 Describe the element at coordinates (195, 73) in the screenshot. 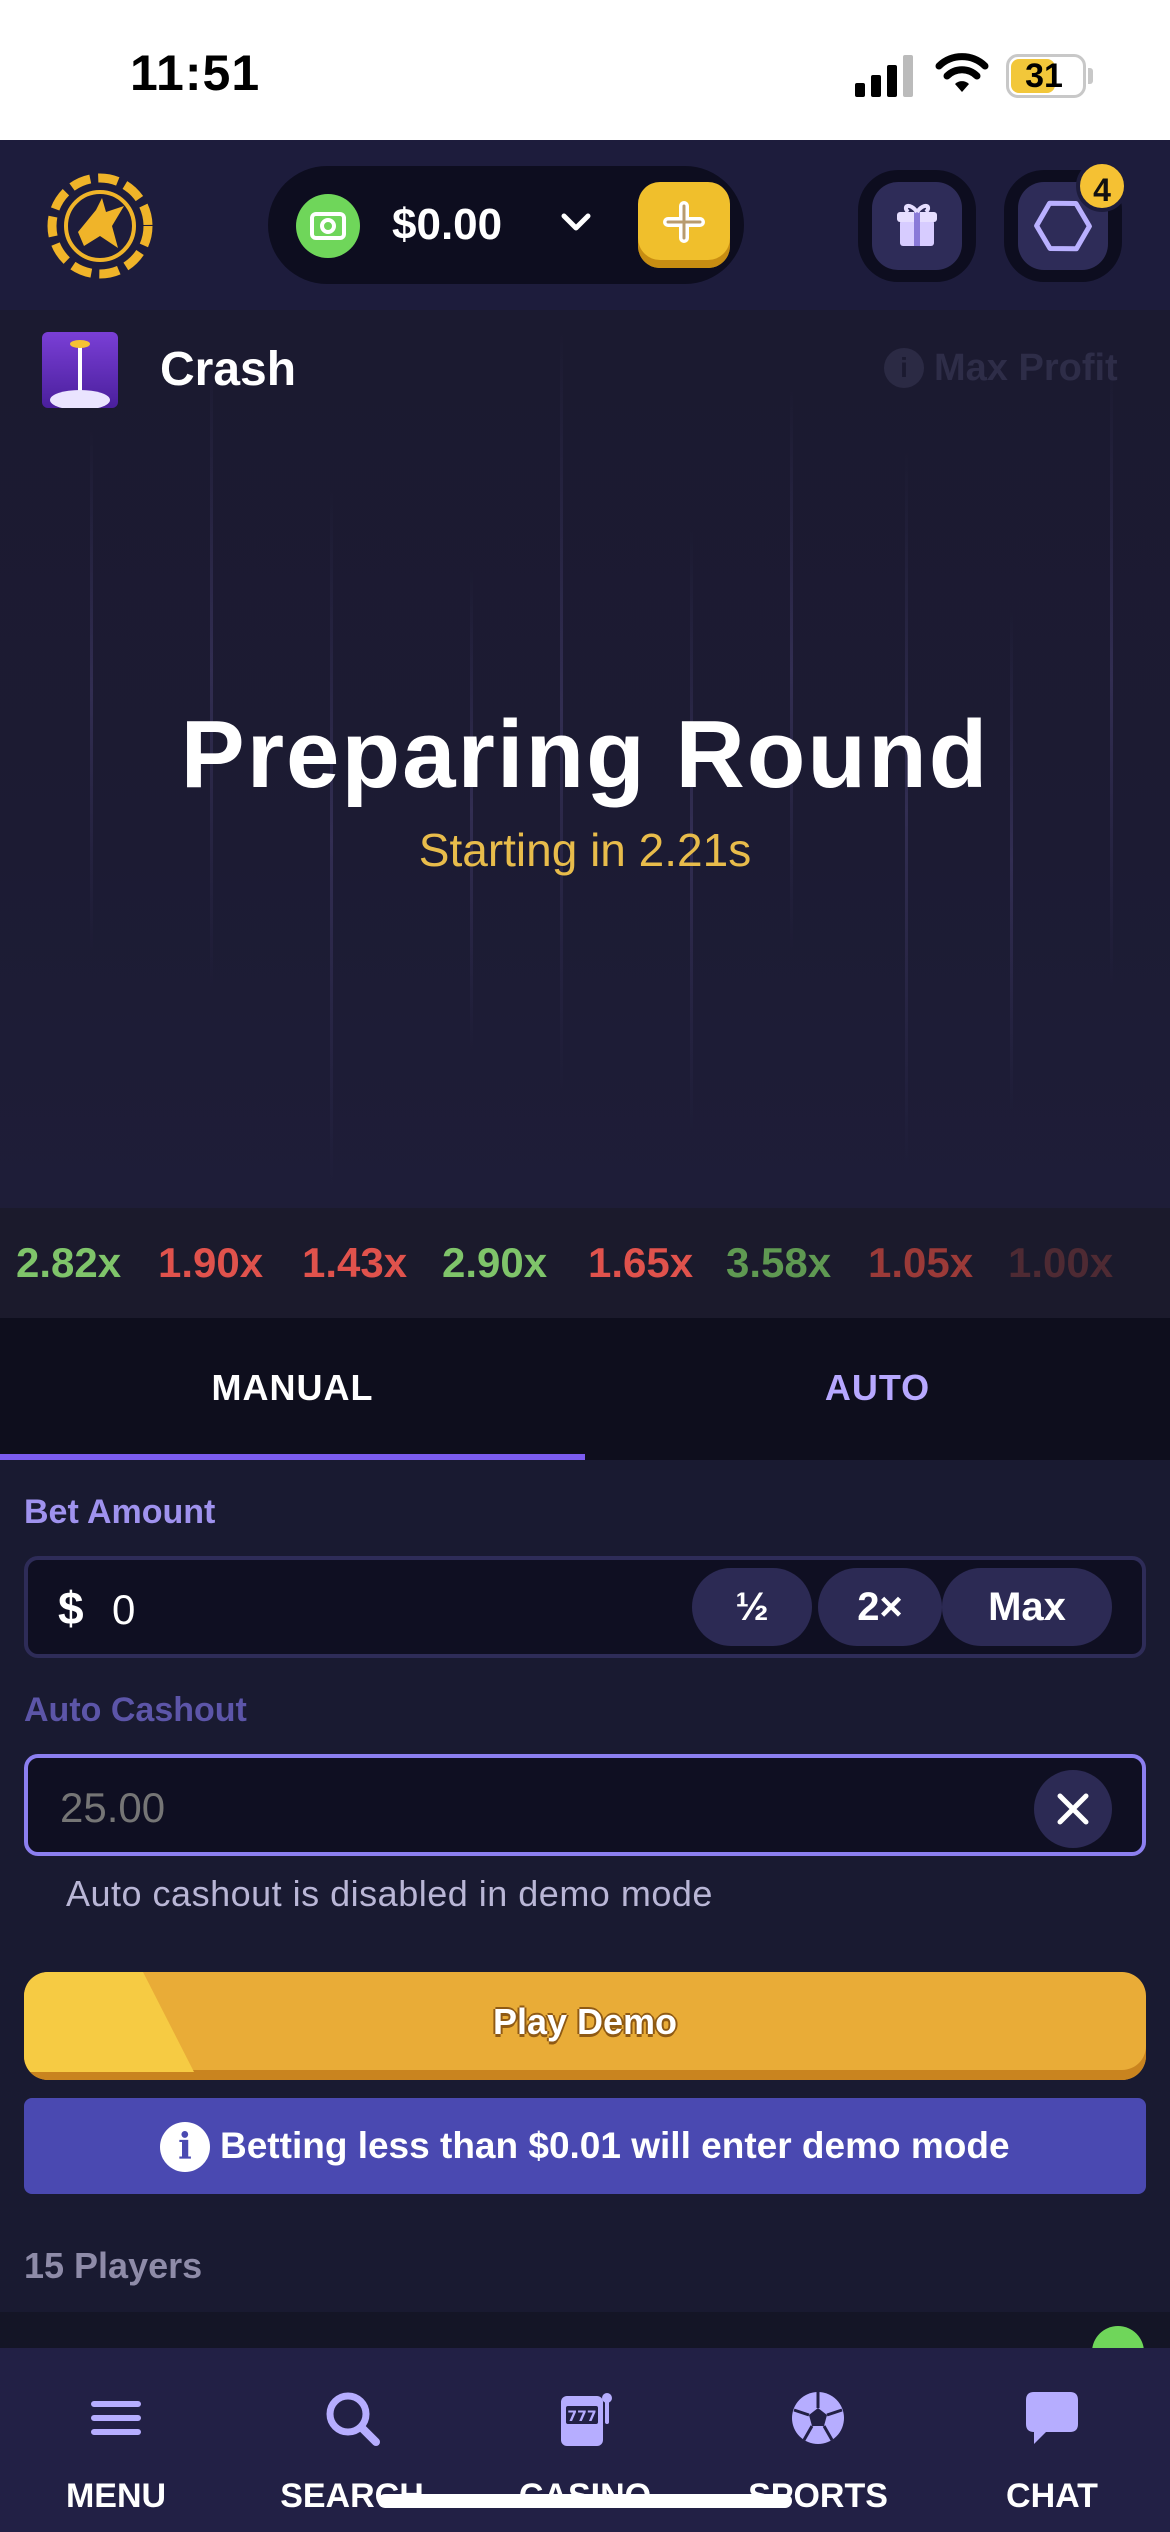

I see `status-time: 11:51` at that location.